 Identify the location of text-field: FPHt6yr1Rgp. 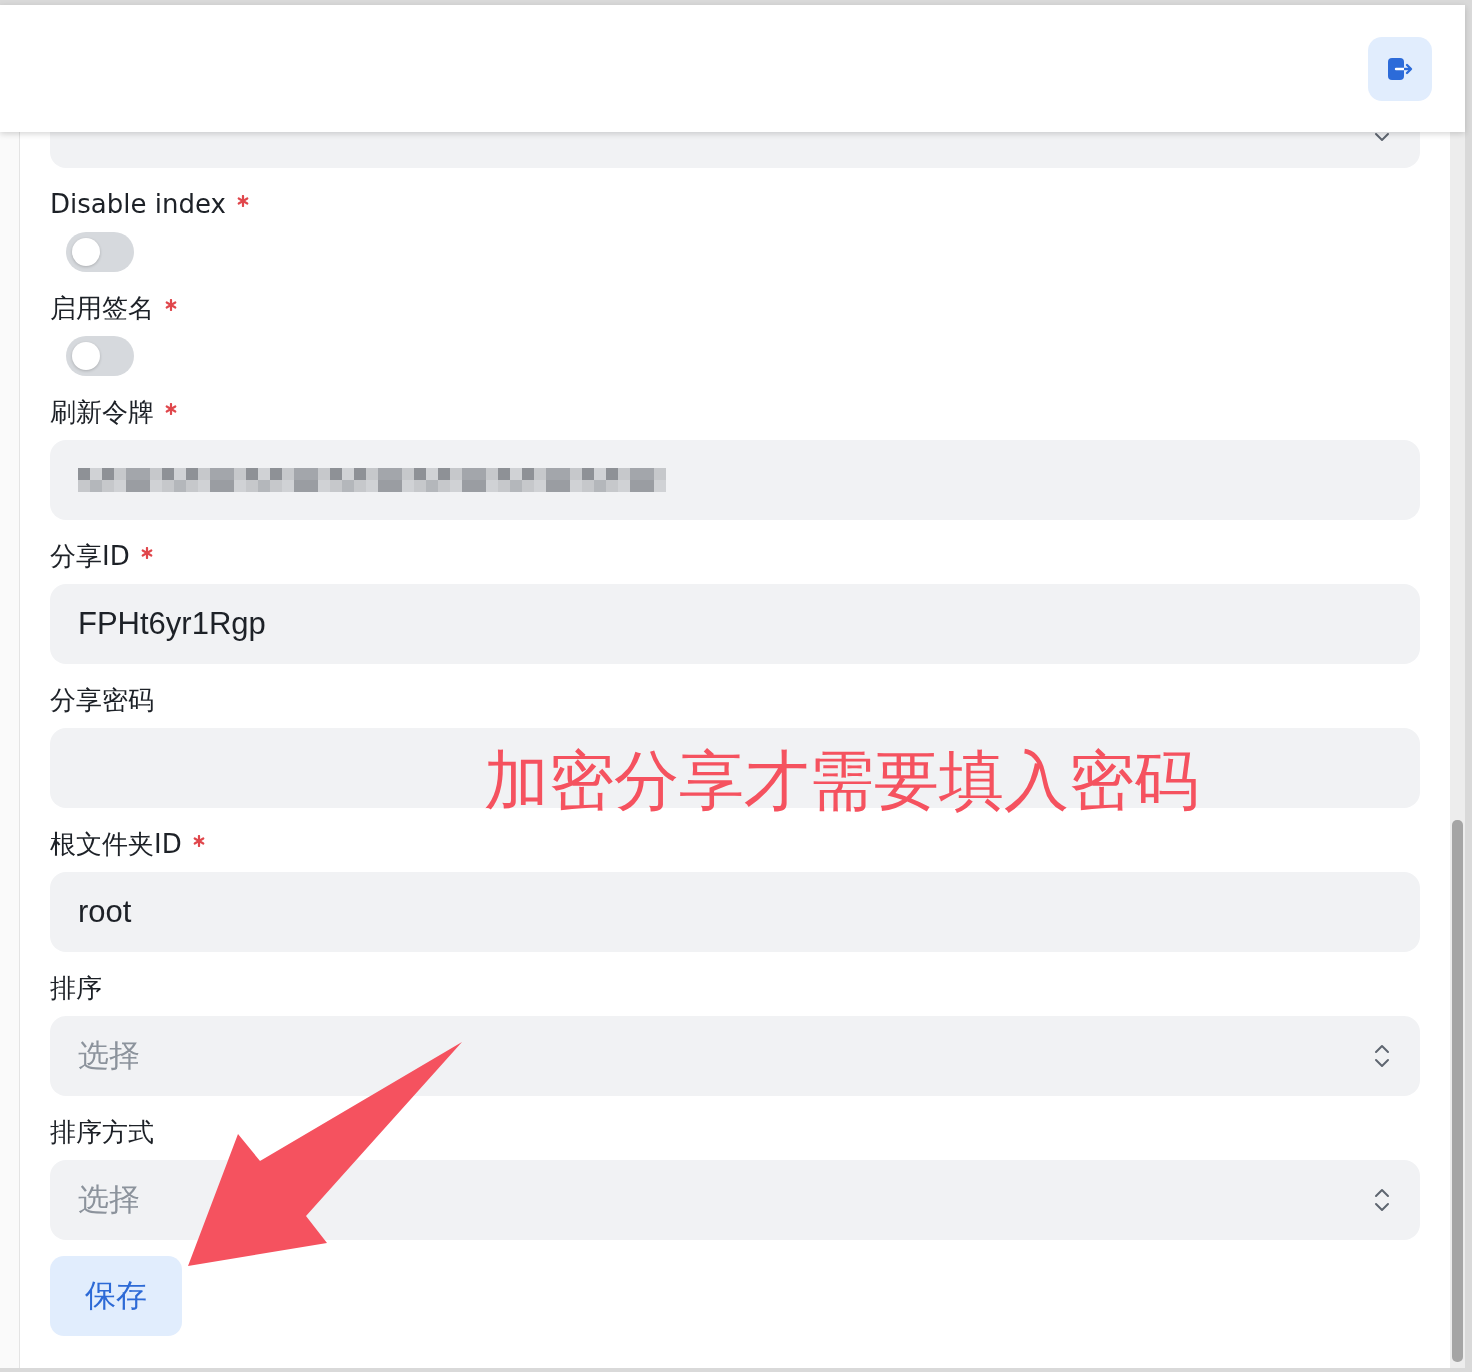
(735, 624).